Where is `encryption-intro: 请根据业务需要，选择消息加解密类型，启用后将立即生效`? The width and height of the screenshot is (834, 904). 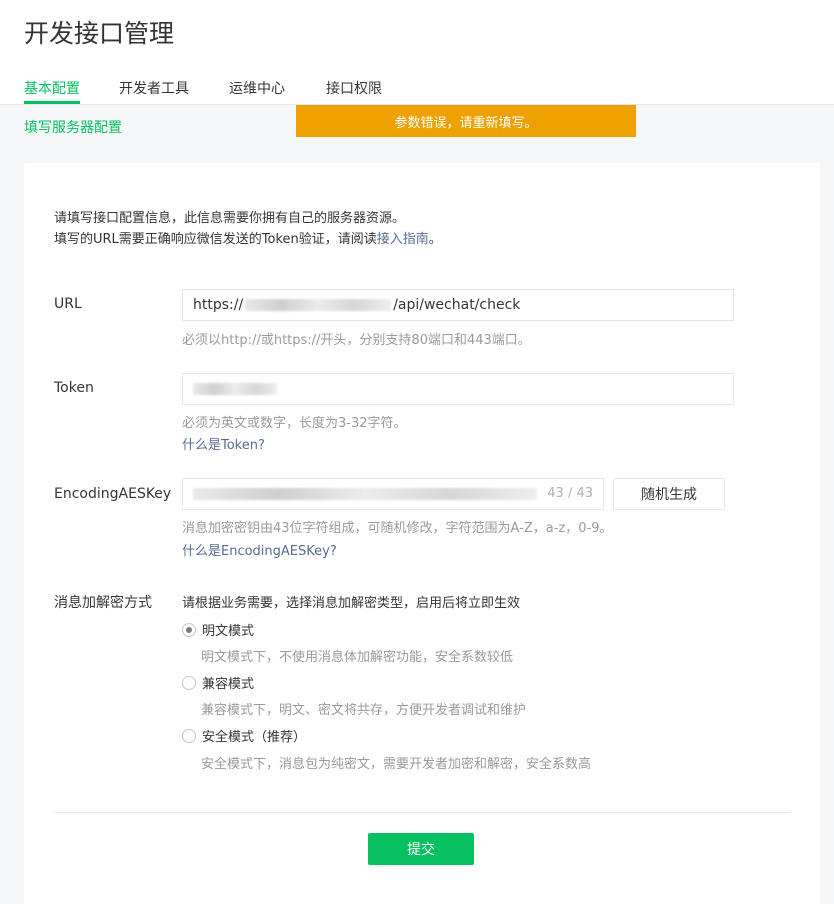 encryption-intro: 请根据业务需要，选择消息加解密类型，启用后将立即生效 is located at coordinates (351, 603).